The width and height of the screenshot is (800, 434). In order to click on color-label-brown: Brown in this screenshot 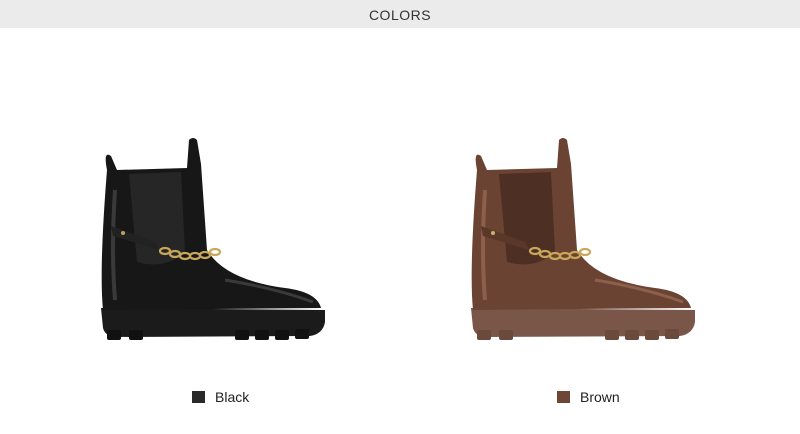, I will do `click(600, 397)`.